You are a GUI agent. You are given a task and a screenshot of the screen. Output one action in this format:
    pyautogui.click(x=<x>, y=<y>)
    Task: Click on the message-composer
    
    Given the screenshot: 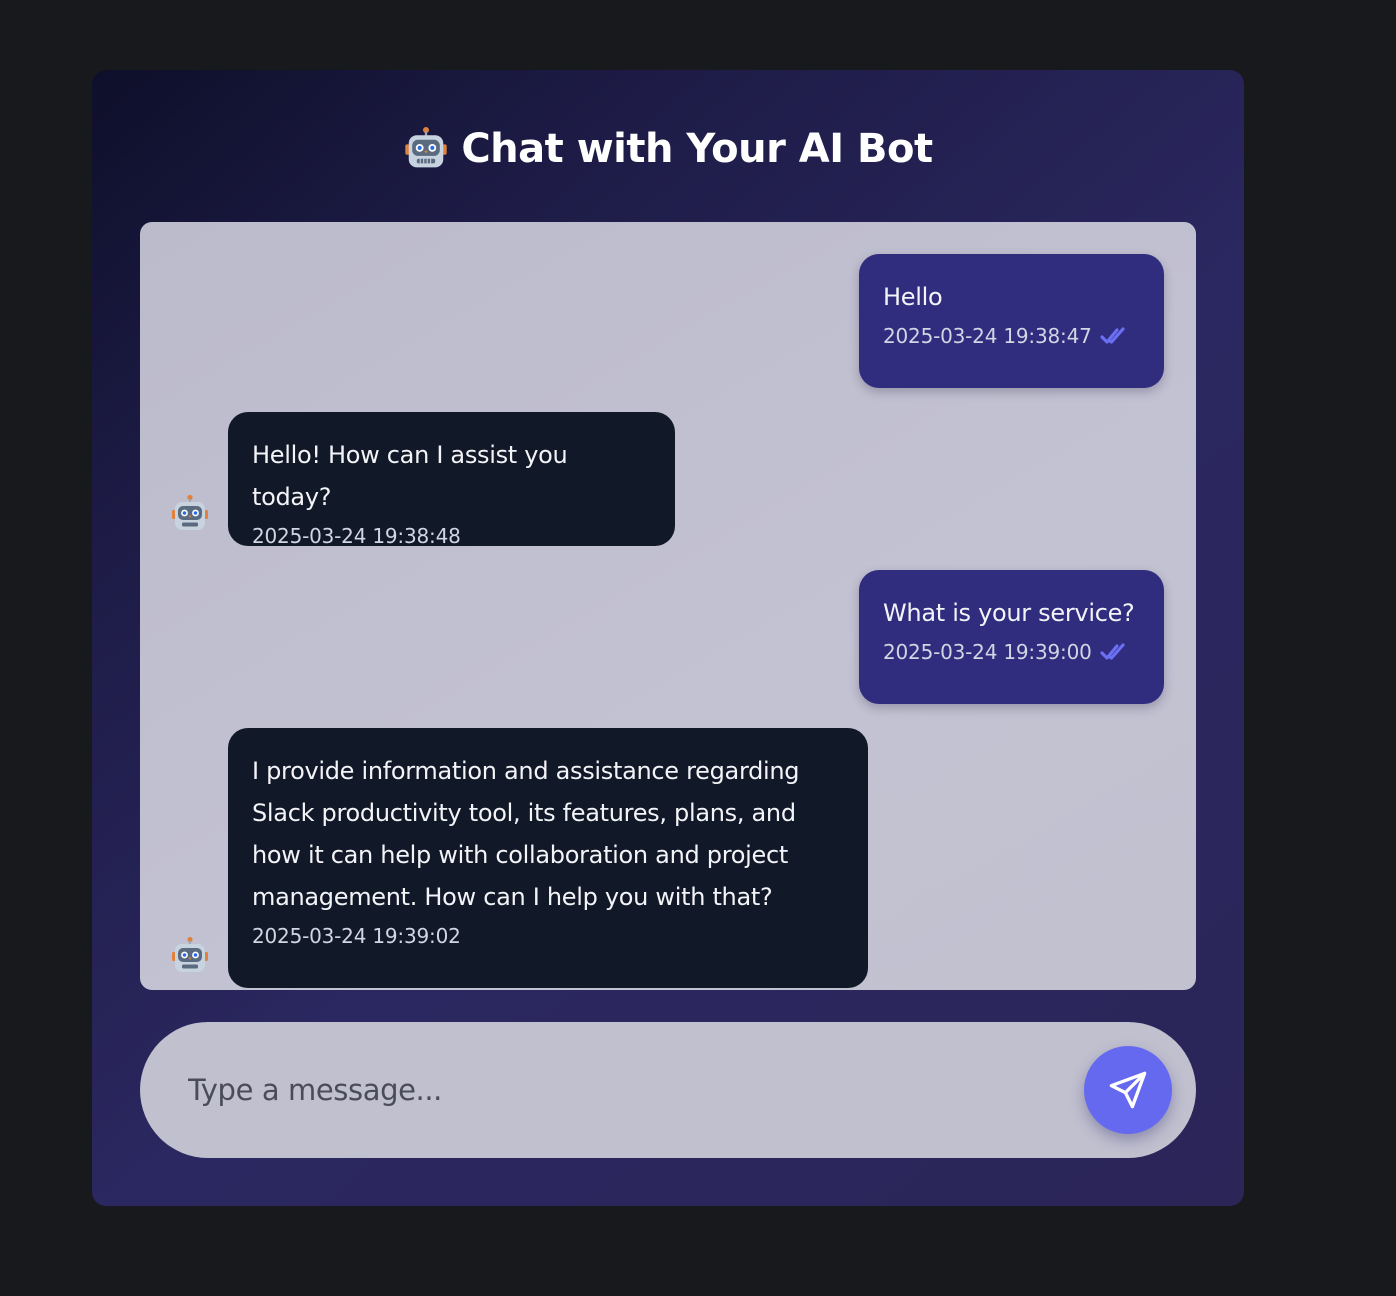 What is the action you would take?
    pyautogui.click(x=668, y=1090)
    